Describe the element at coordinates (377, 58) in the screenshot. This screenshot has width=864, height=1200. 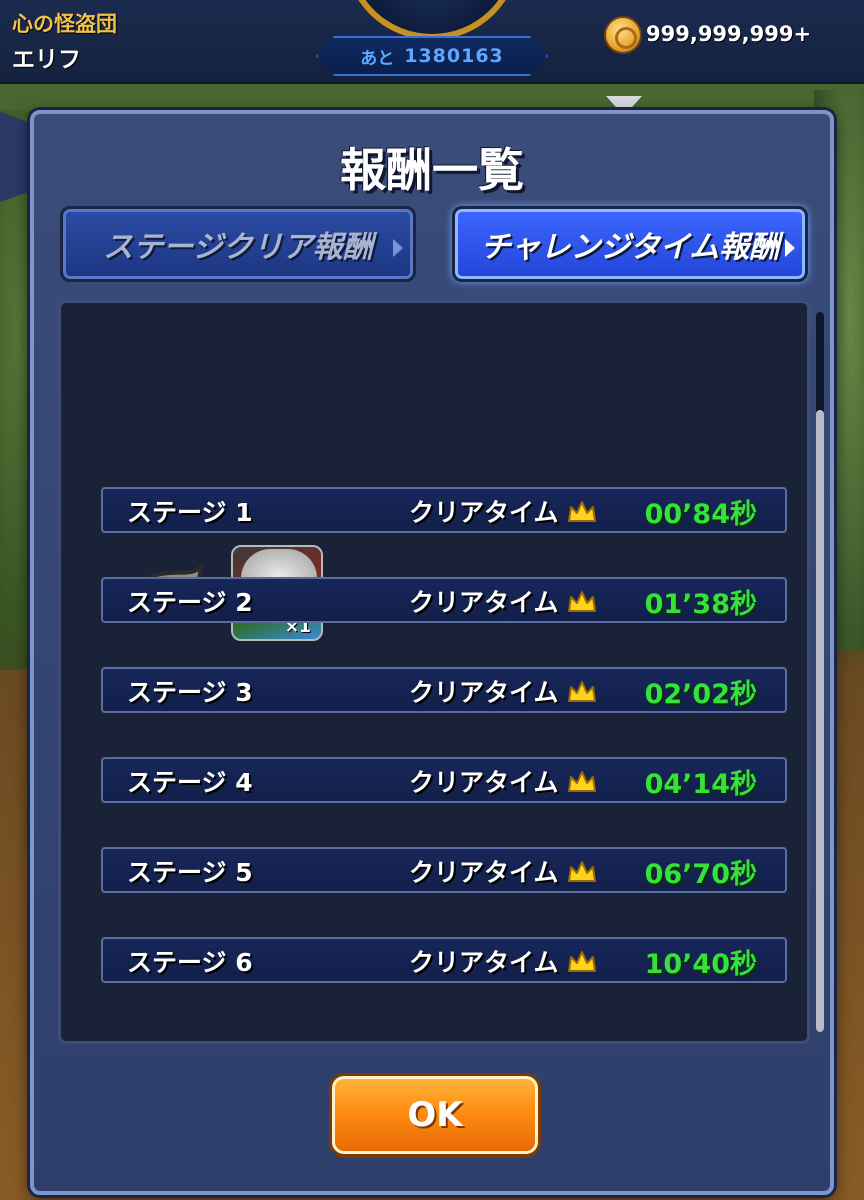
I see `remaining-label: あと` at that location.